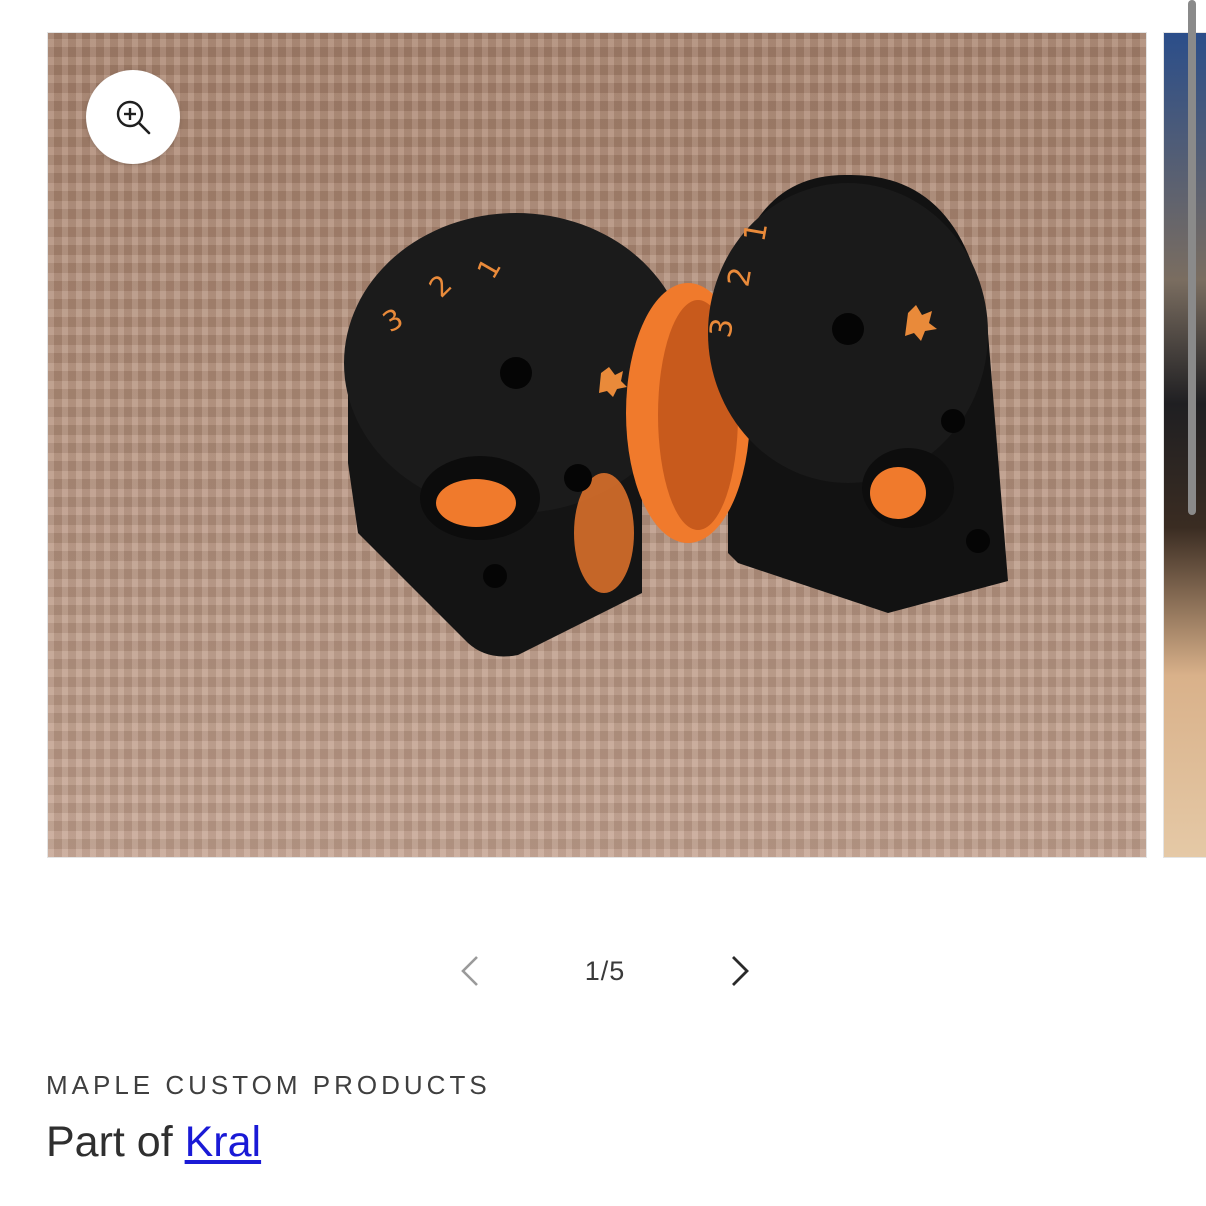  I want to click on chevron-left-icon, so click(469, 971).